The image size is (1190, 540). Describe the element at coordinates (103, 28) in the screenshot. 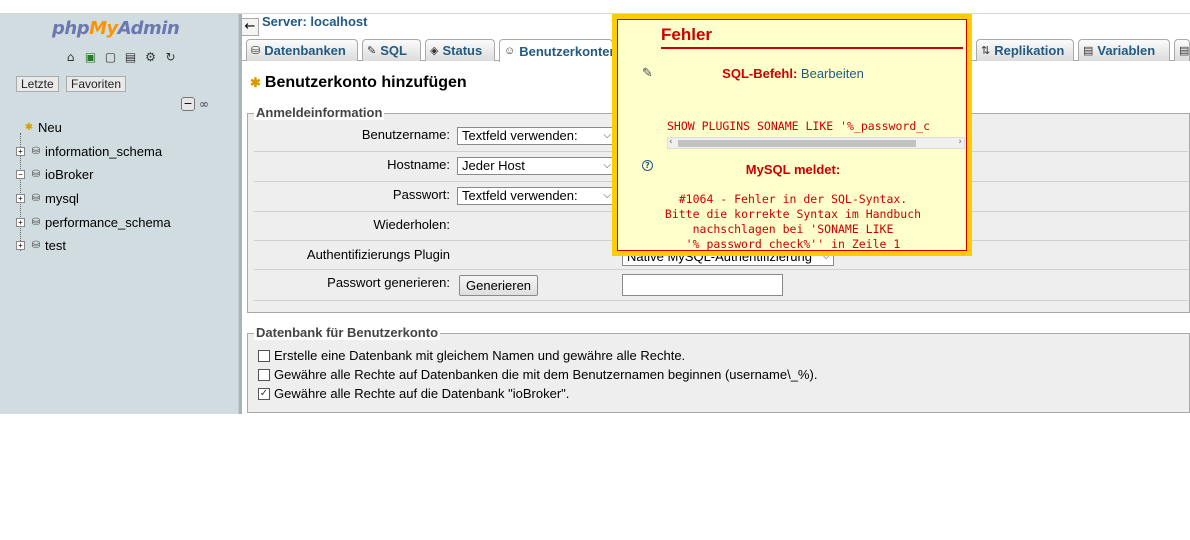

I see `logo-text-my: My` at that location.